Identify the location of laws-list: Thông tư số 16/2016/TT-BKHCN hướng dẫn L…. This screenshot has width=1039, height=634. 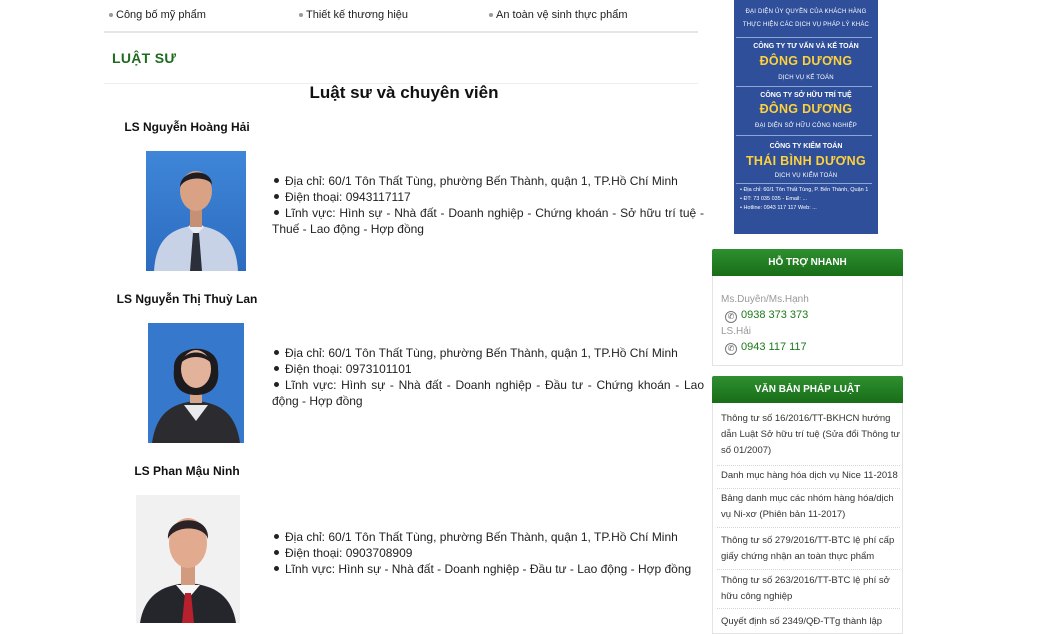
(807, 518).